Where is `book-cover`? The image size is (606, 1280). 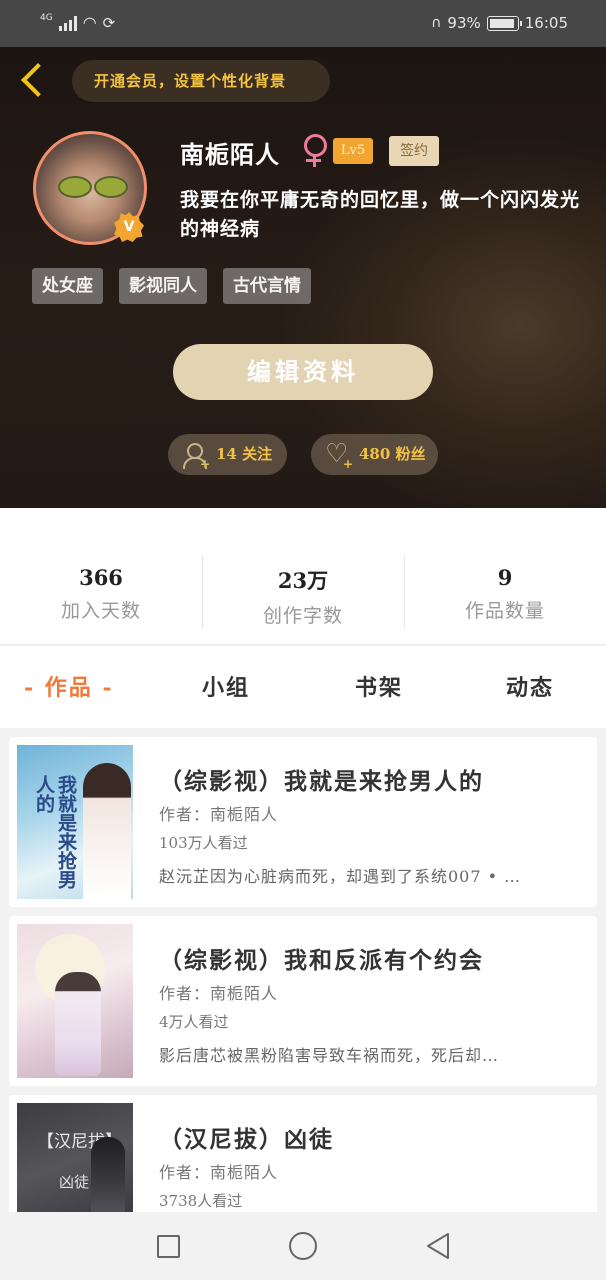
book-cover is located at coordinates (75, 1001).